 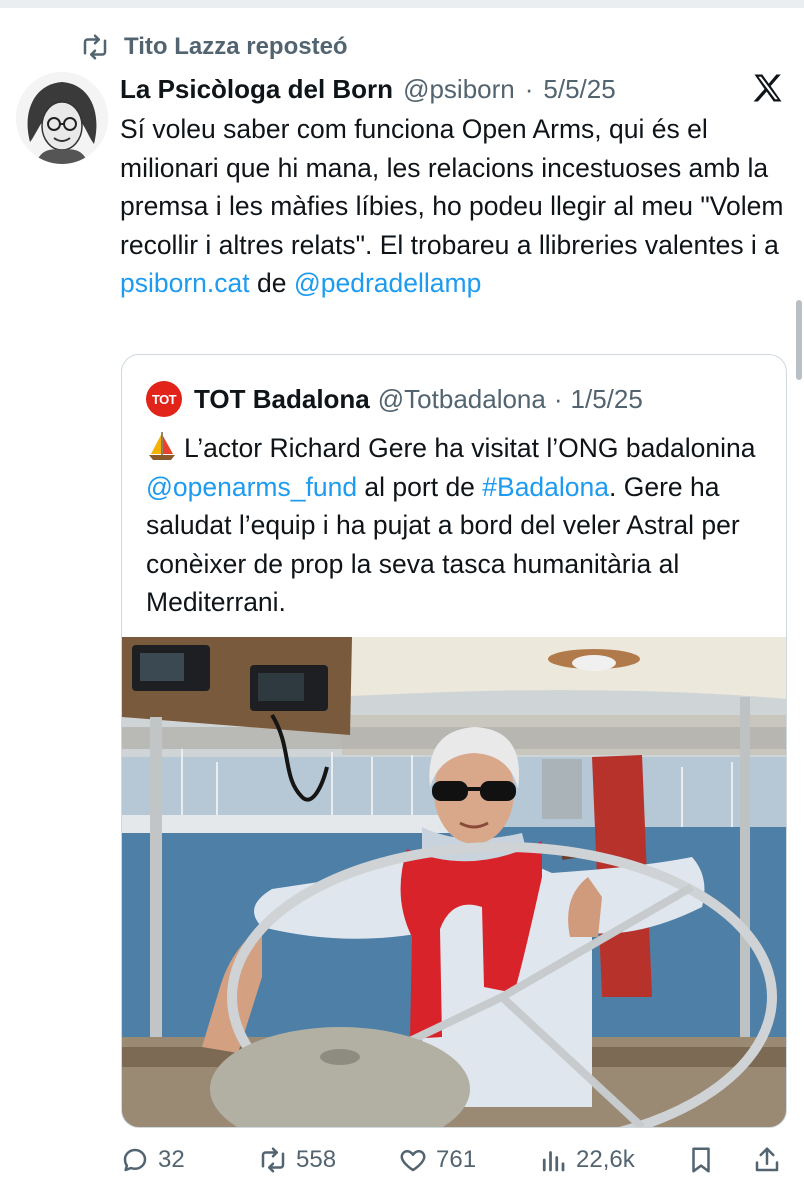 I want to click on repost-count: 558, so click(x=316, y=1159).